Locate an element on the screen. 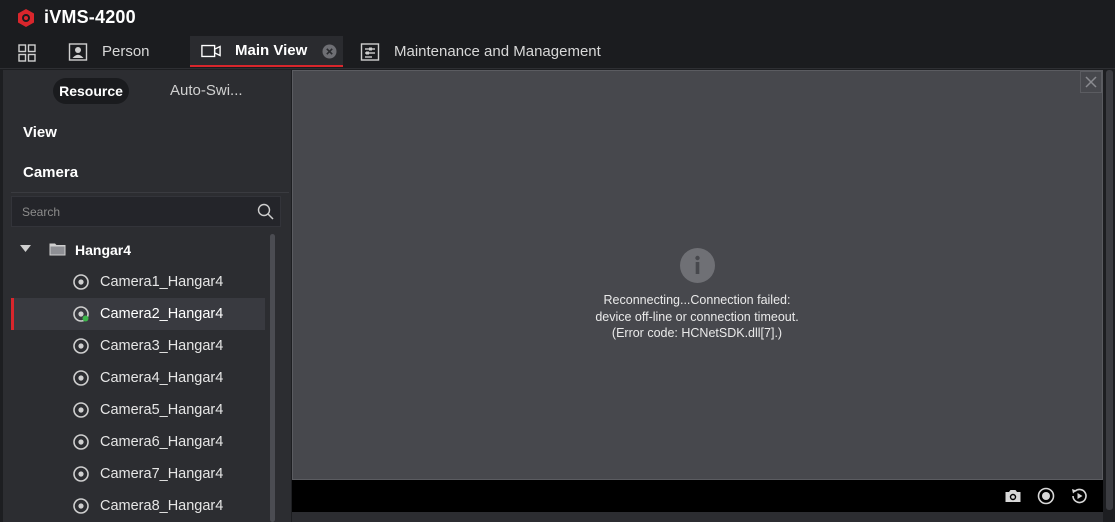 The width and height of the screenshot is (1115, 522). tree-camera-item: Camera7_Hangar4 is located at coordinates (138, 474).